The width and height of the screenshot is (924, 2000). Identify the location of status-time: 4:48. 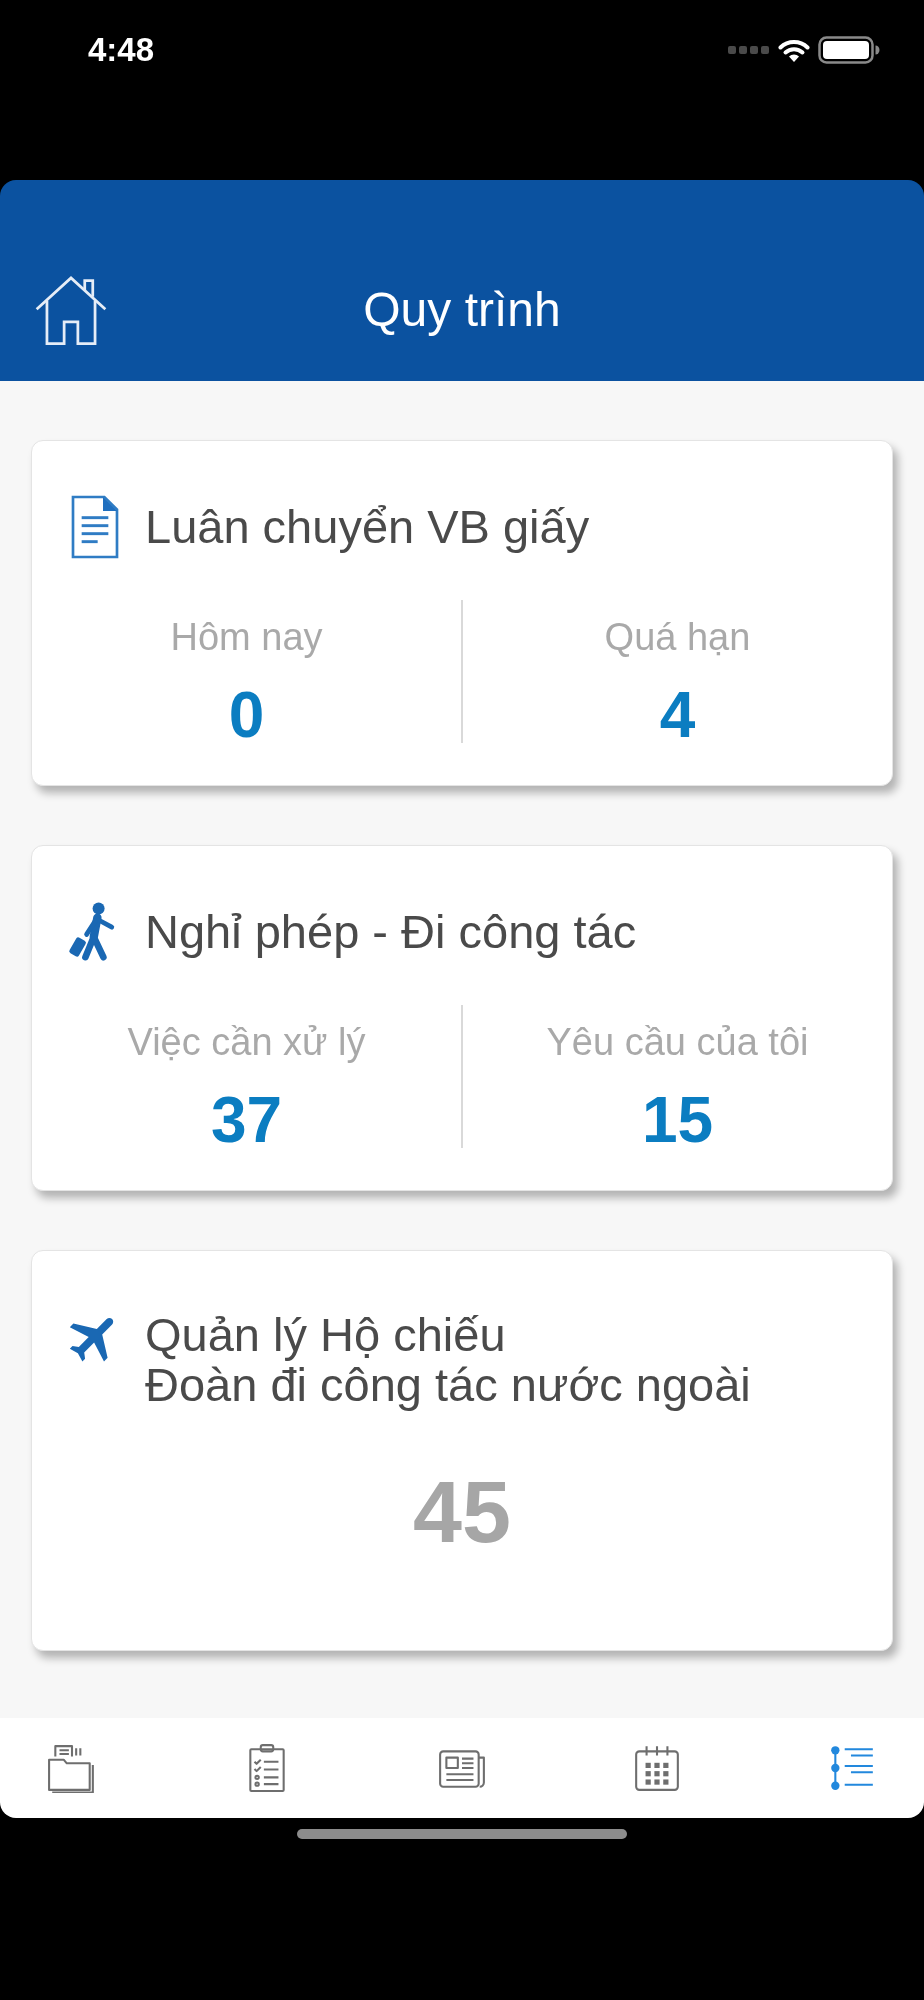
(121, 50).